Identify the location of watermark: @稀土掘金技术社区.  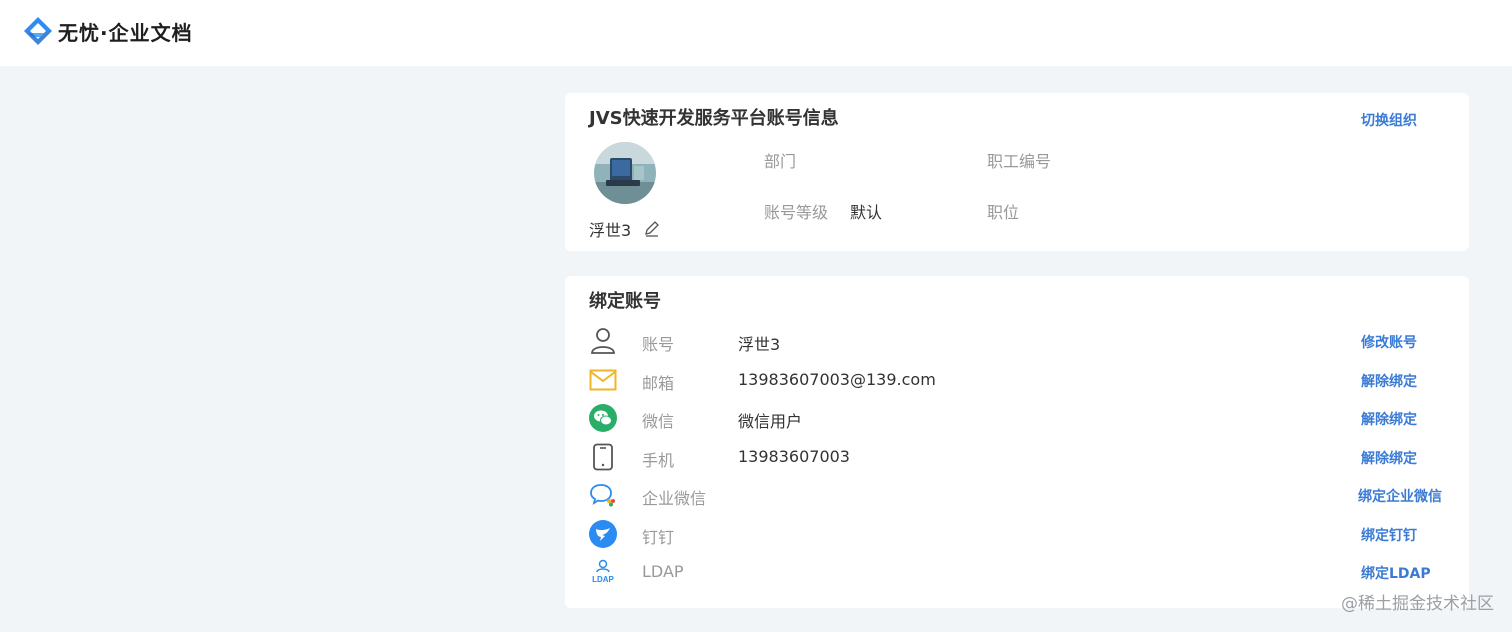
(1417, 604).